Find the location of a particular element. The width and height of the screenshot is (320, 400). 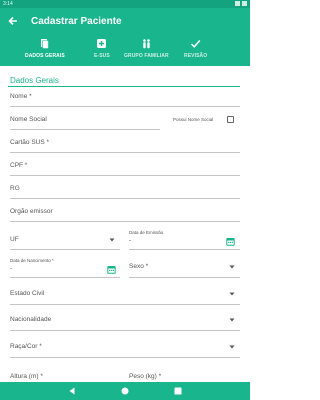

check-icon is located at coordinates (196, 44).